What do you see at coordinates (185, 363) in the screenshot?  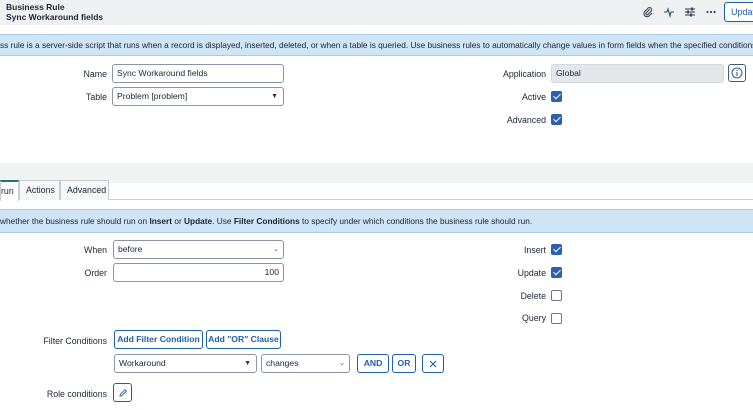 I see `condition-field-select: Workaround ▼` at bounding box center [185, 363].